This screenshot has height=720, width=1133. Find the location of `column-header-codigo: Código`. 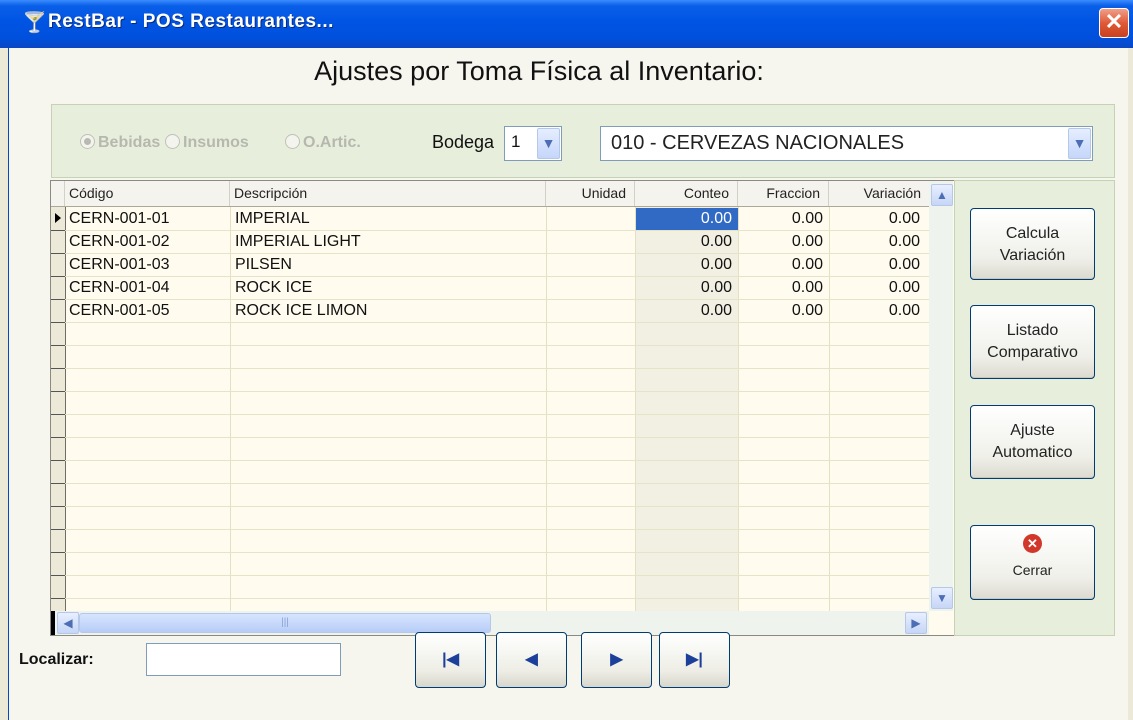

column-header-codigo: Código is located at coordinates (147, 193).